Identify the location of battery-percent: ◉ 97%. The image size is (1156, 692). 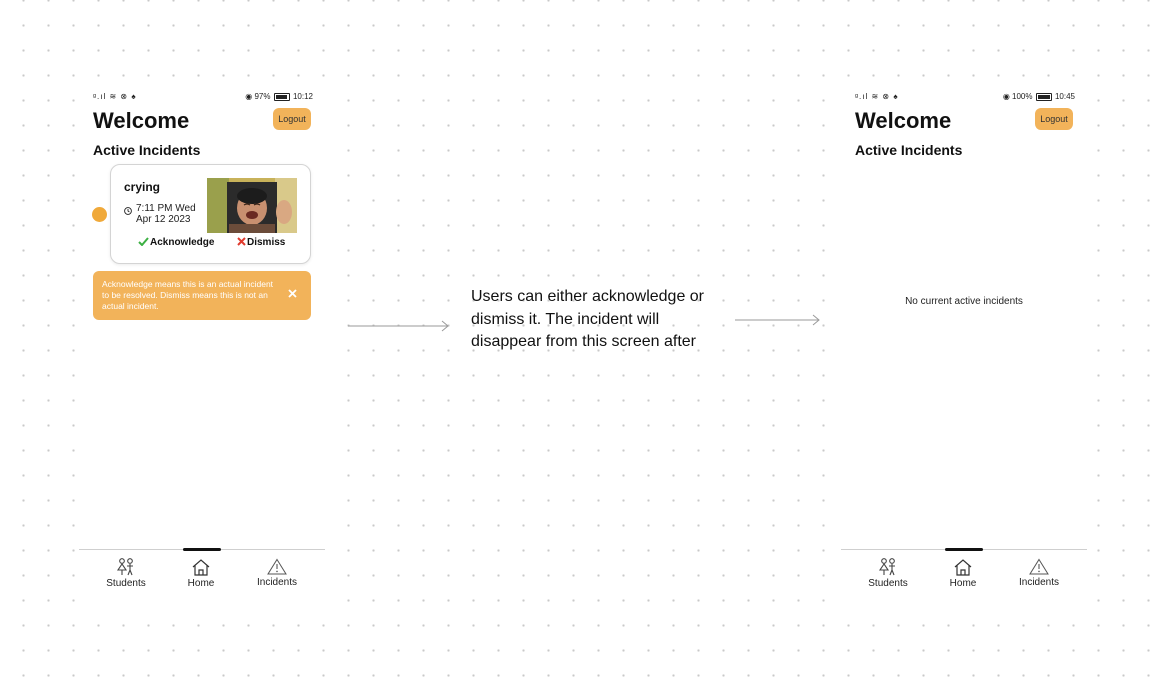
(258, 96).